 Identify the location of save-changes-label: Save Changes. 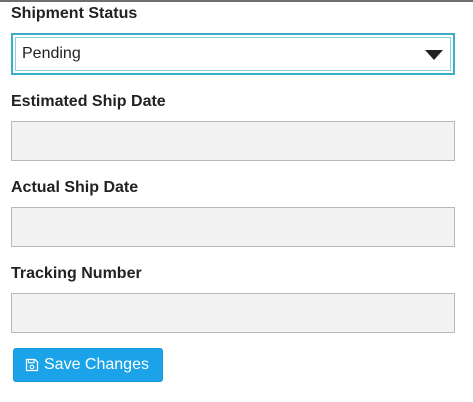
(96, 364).